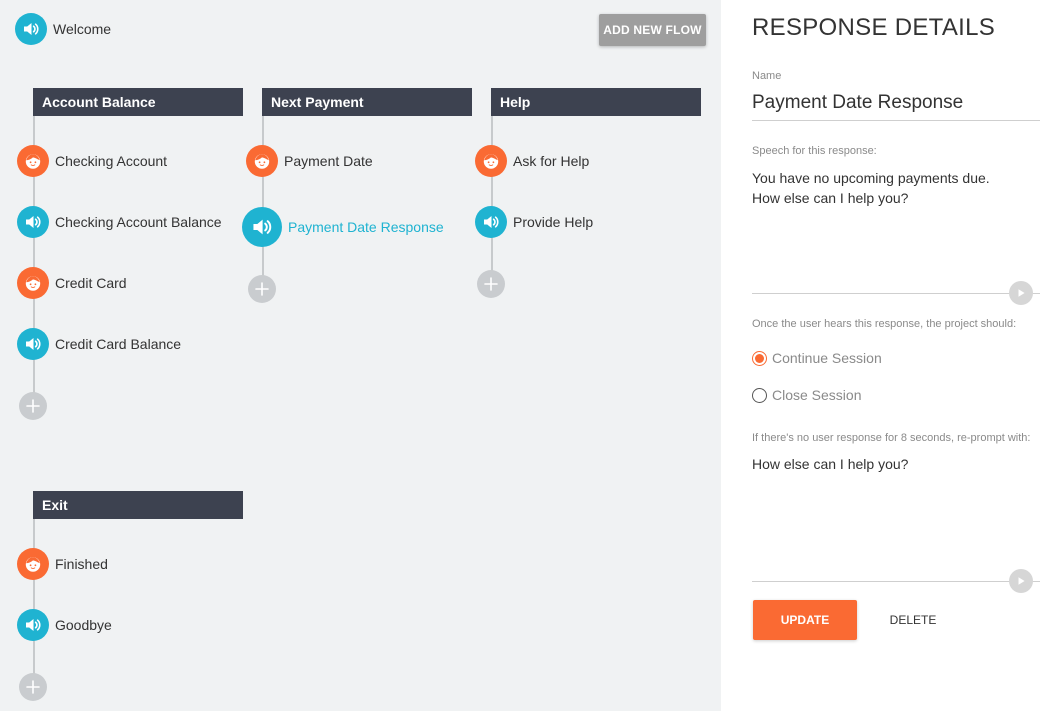 This screenshot has height=711, width=1064. Describe the element at coordinates (91, 283) in the screenshot. I see `node-label: Credit Card` at that location.